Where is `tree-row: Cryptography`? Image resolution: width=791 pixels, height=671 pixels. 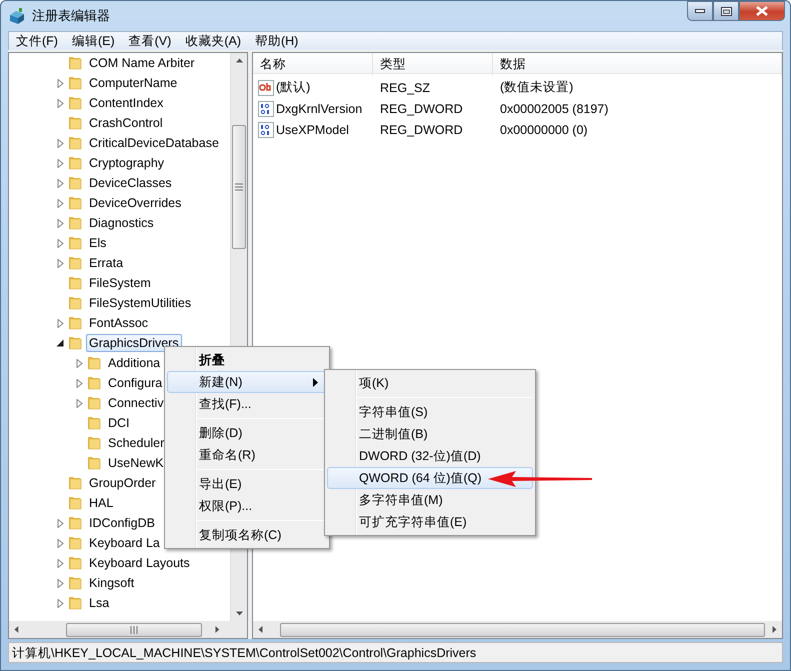 tree-row: Cryptography is located at coordinates (119, 163).